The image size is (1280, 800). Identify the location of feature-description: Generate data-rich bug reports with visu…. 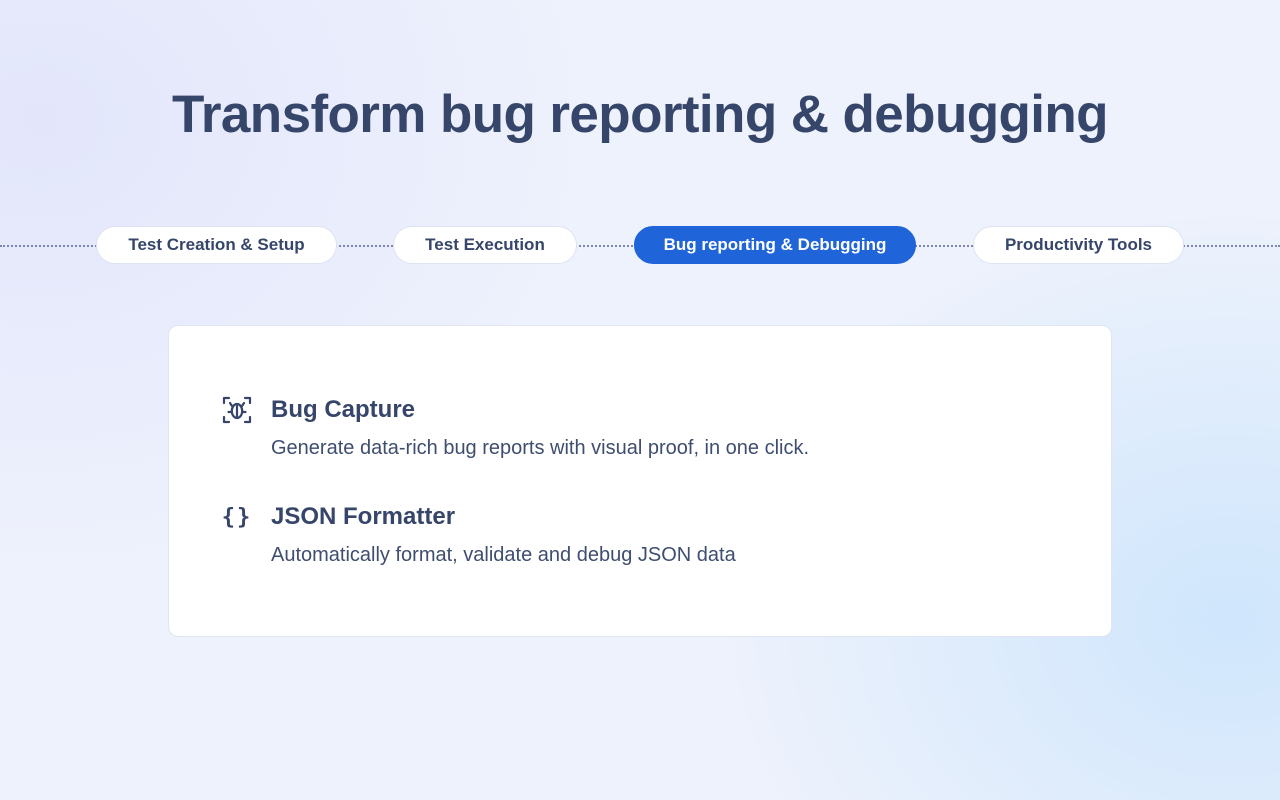
(540, 448).